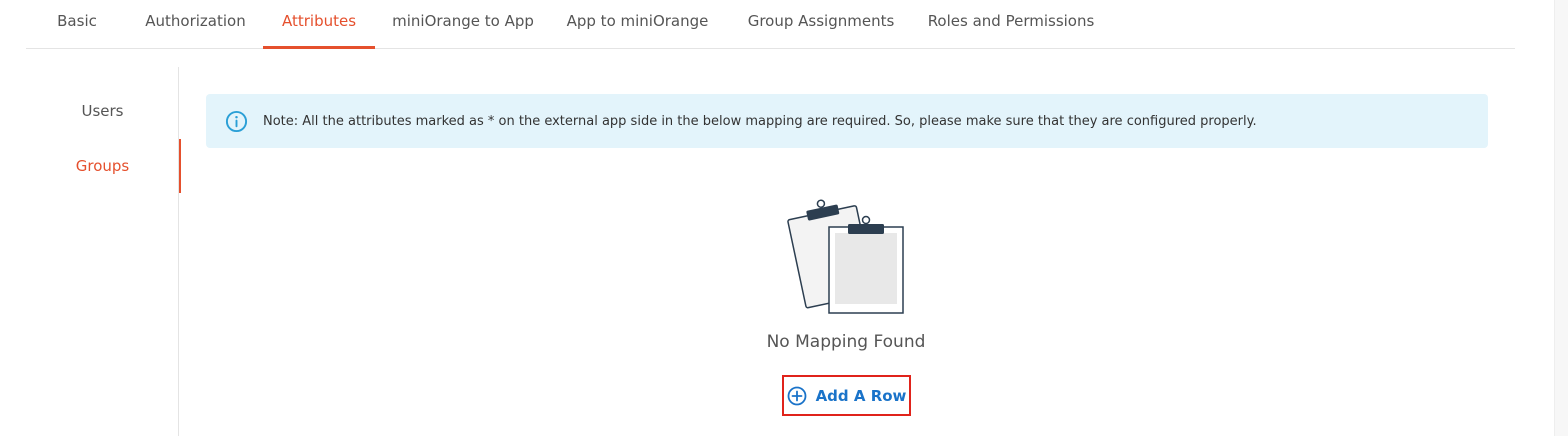 Image resolution: width=1568 pixels, height=436 pixels. What do you see at coordinates (821, 24) in the screenshot?
I see `tab-group-assignments: Group Assignments` at bounding box center [821, 24].